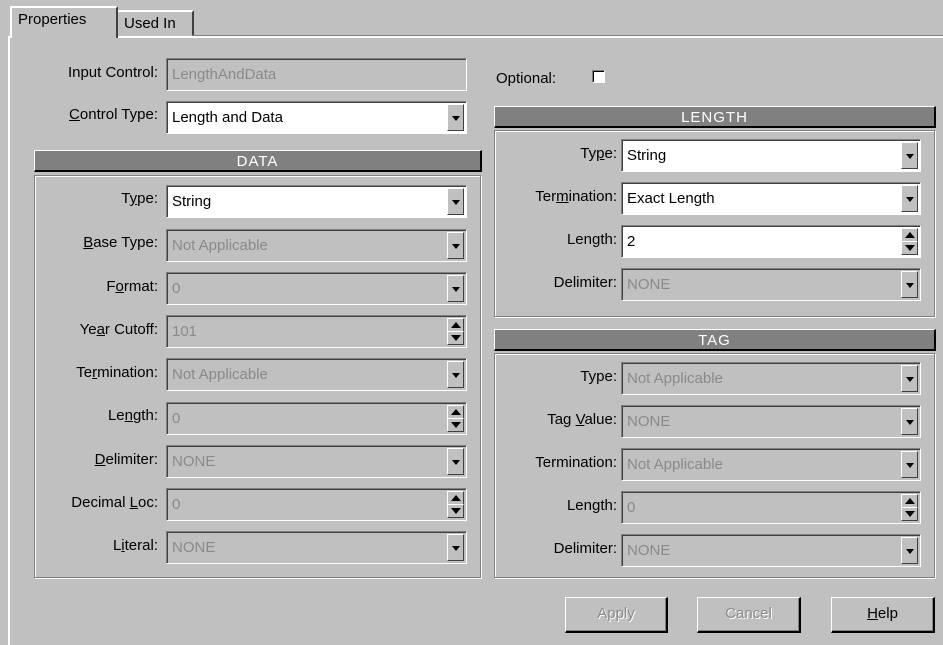 This screenshot has height=645, width=943. I want to click on tag-termination-label: Termination:, so click(576, 462).